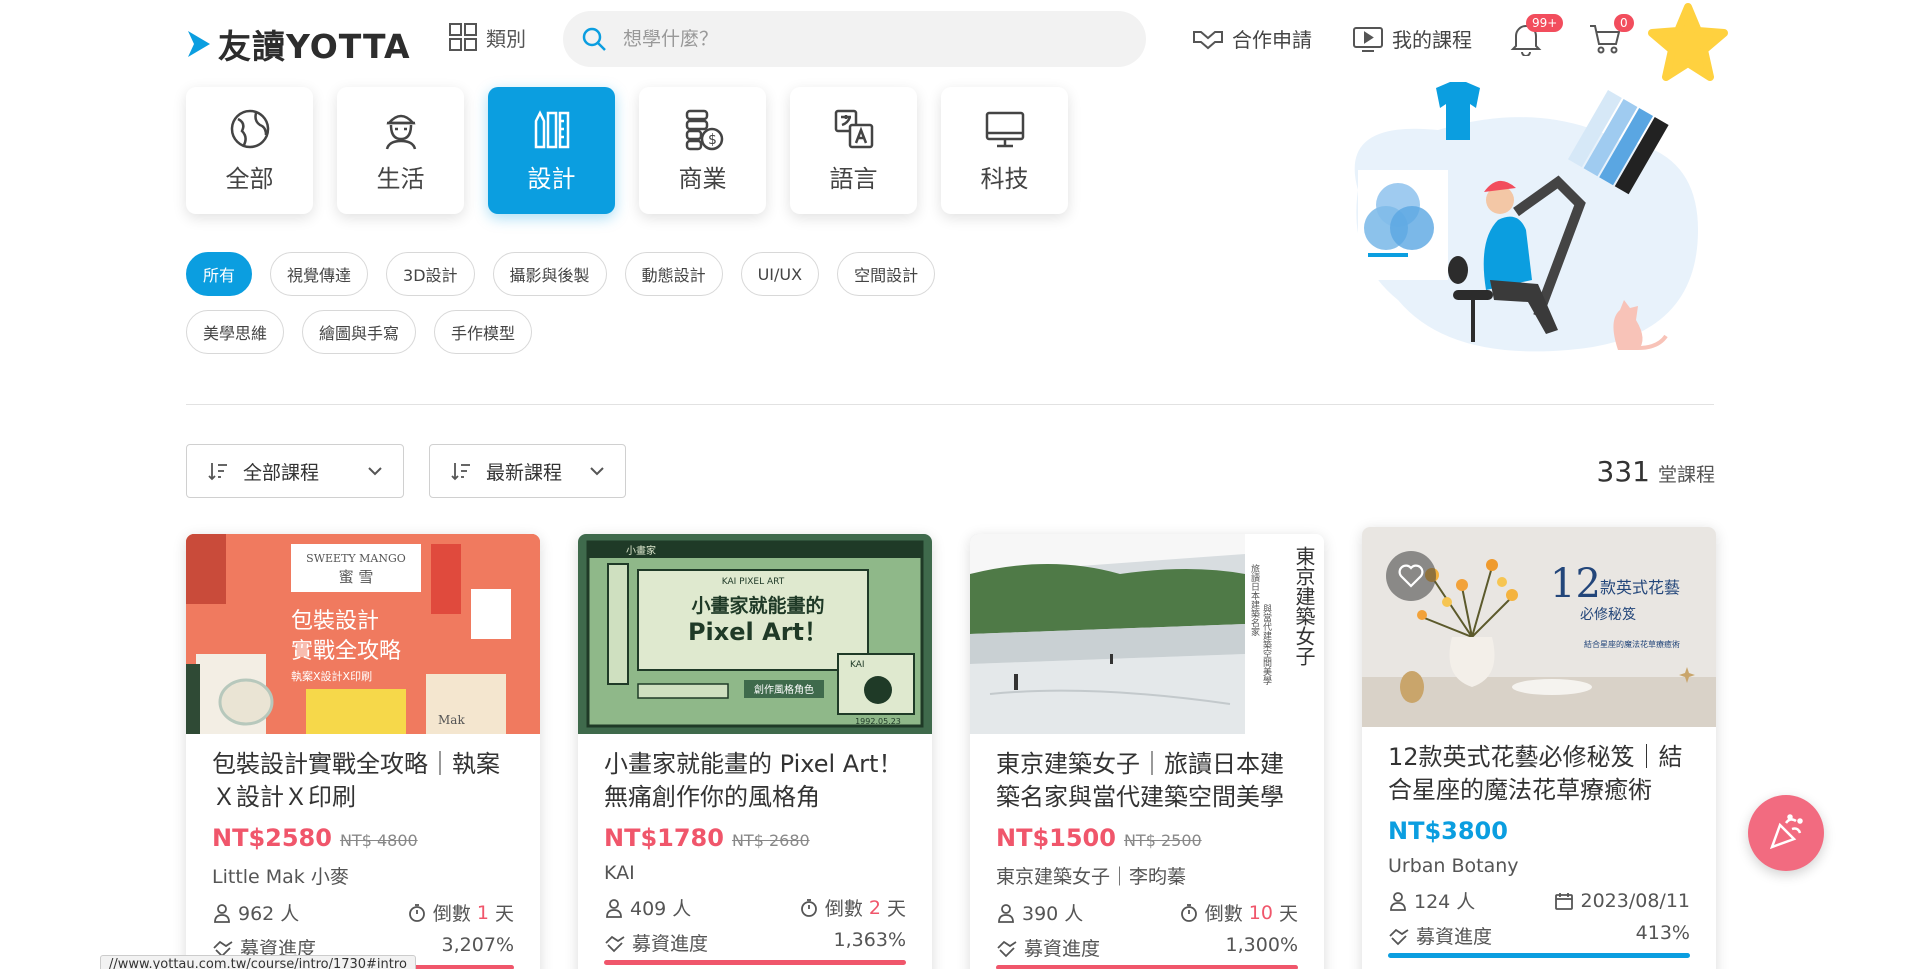 This screenshot has height=969, width=1915. I want to click on favorite-button, so click(1411, 576).